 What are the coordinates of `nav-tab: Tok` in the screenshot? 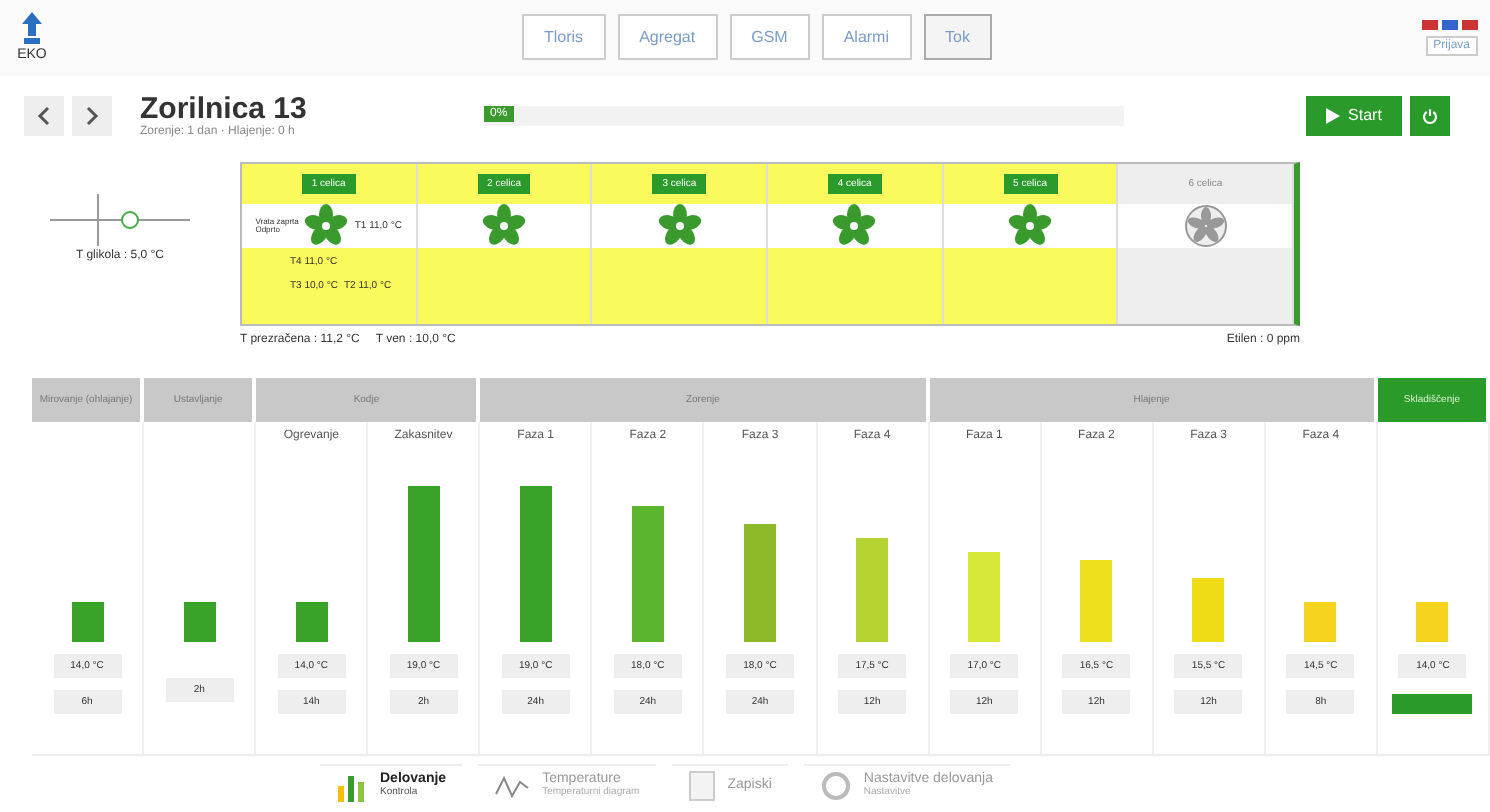 It's located at (957, 37).